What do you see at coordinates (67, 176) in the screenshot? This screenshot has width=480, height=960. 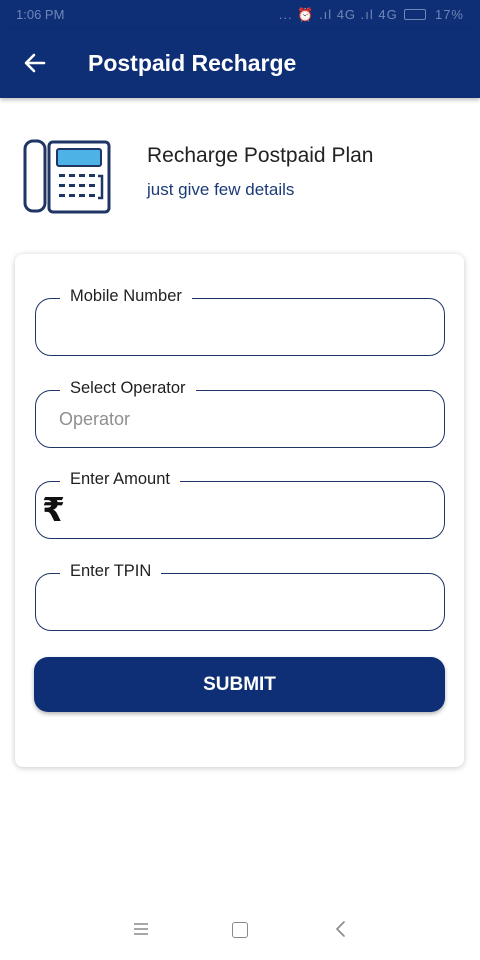 I see `telephone-icon` at bounding box center [67, 176].